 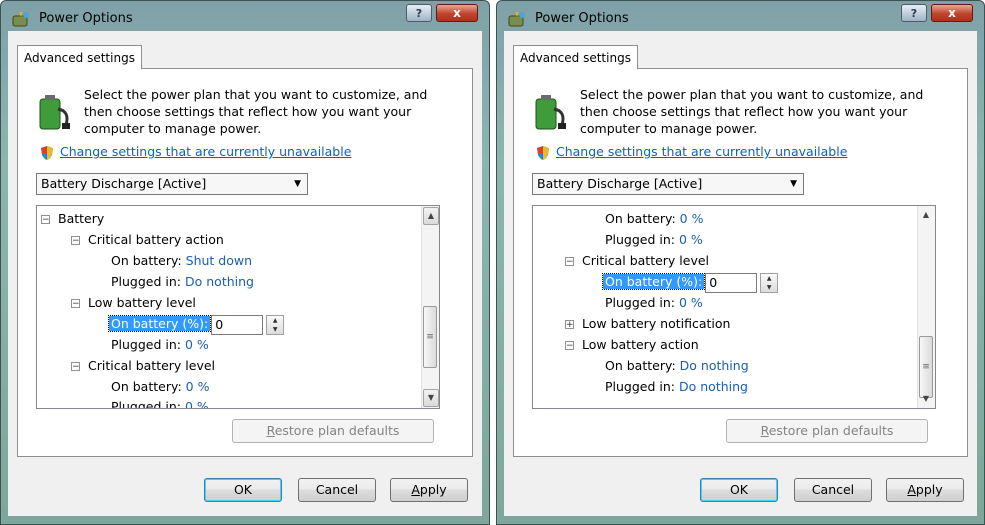 I want to click on tree-node-critical-battery-action: − Critical battery action, so click(x=147, y=240).